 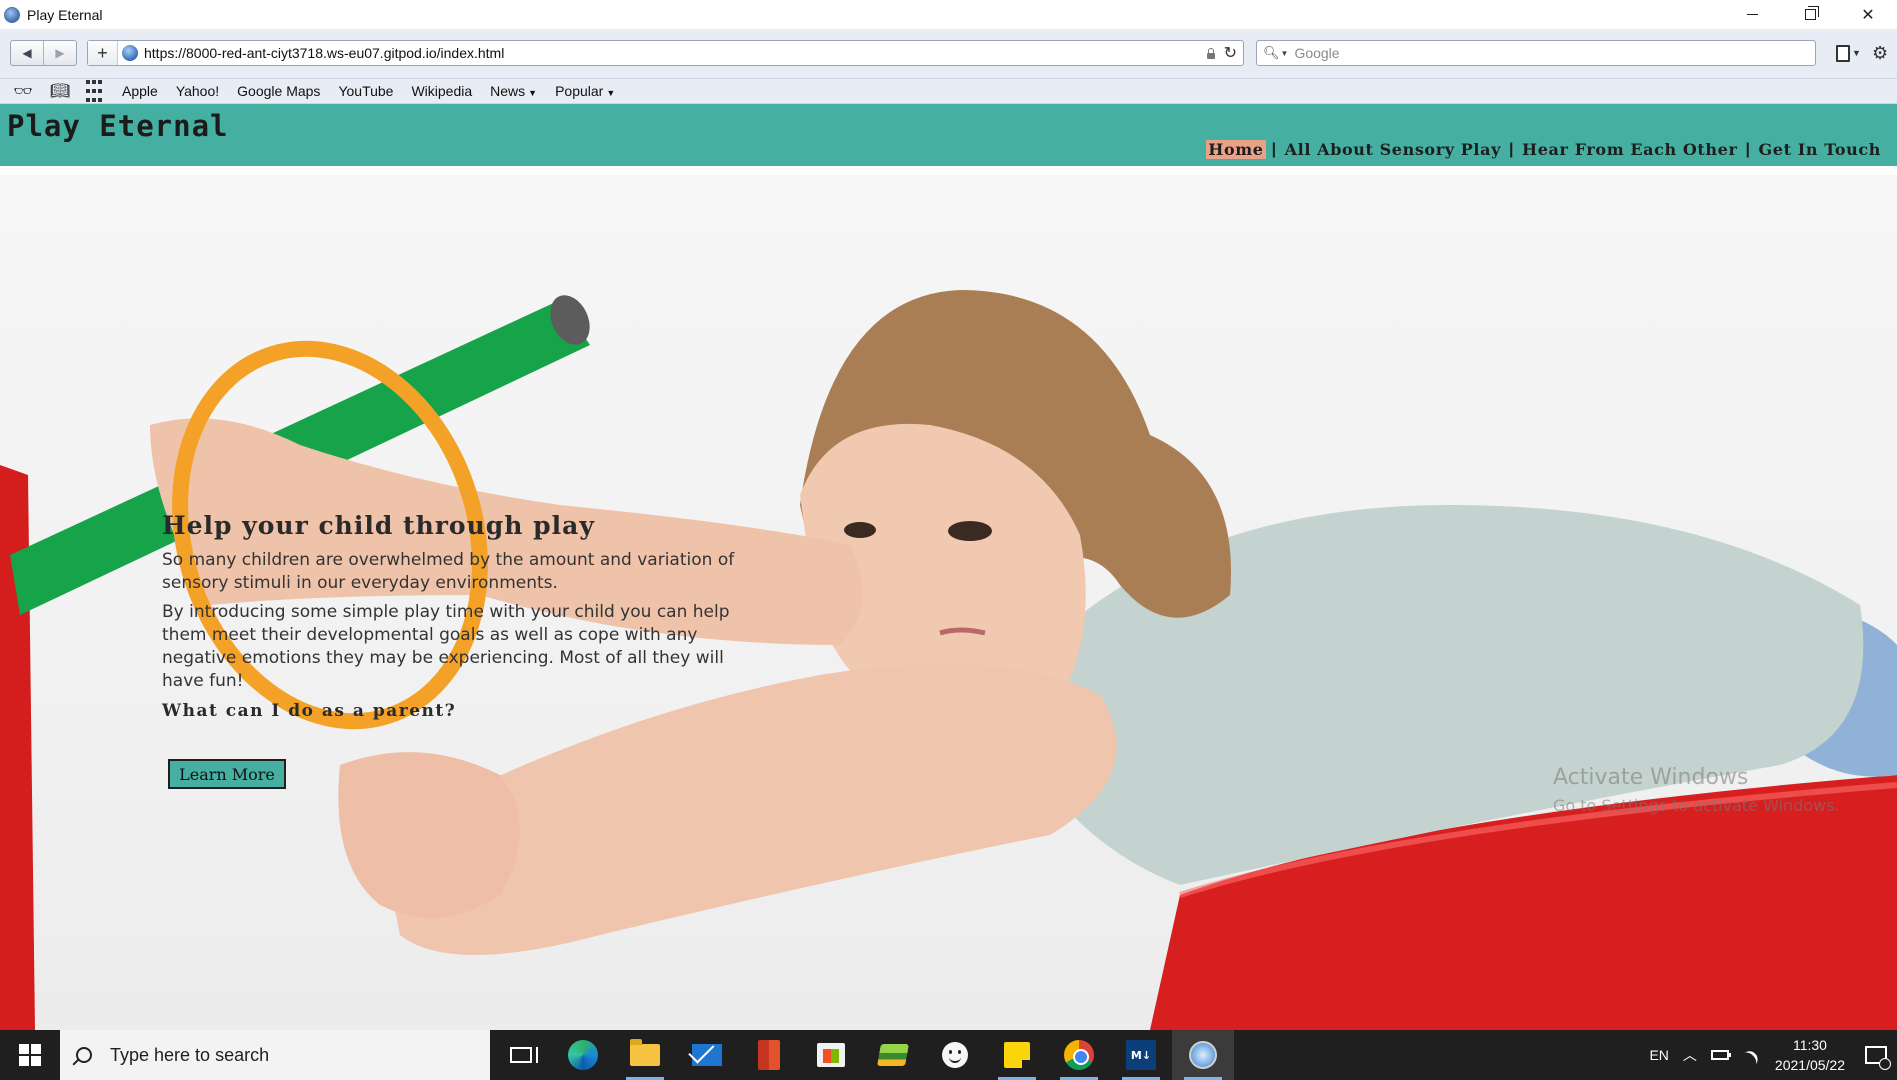 I want to click on forward-button: ▶, so click(x=60, y=53).